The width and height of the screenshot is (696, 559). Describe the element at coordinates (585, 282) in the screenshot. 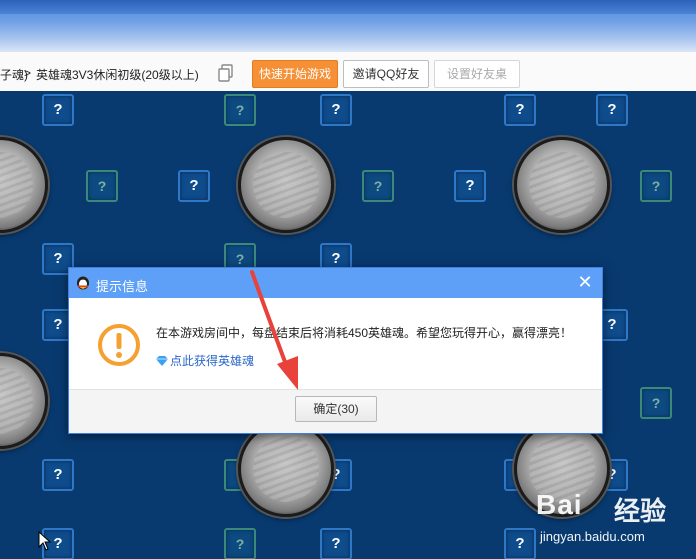

I see `close-icon: ✕` at that location.